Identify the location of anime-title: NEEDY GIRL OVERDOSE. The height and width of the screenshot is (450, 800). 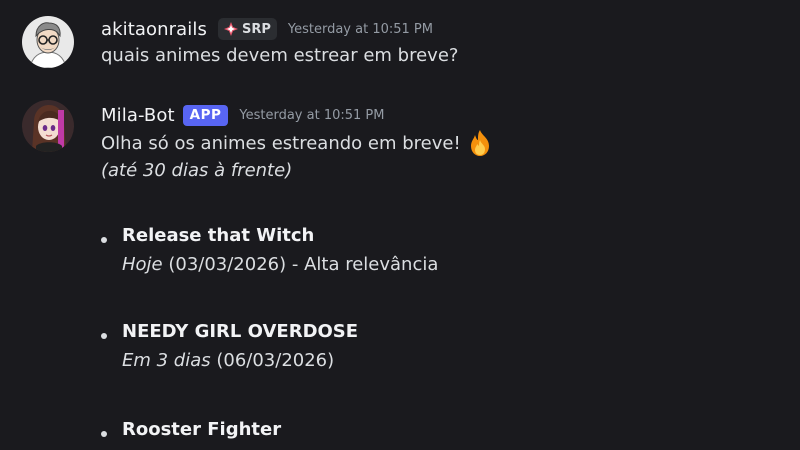
(240, 331).